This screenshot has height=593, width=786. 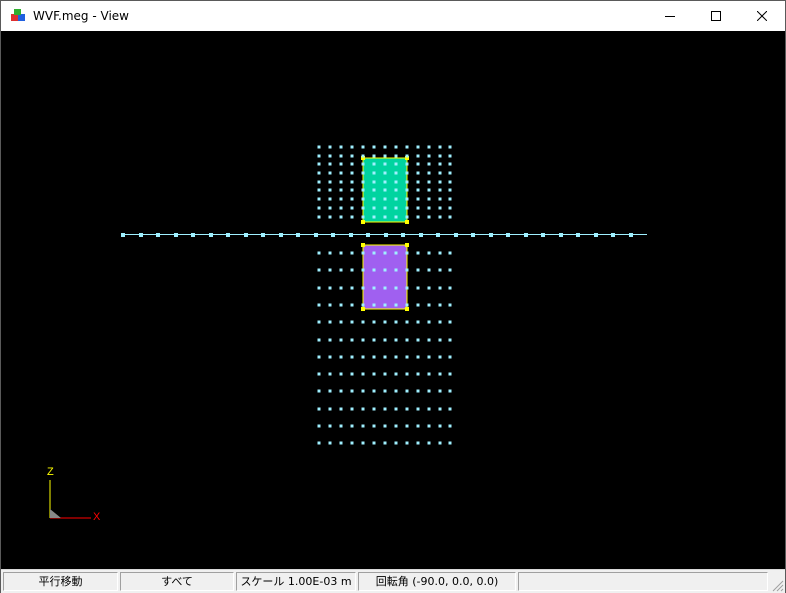 I want to click on title-bar: WVF.meg - View, so click(x=393, y=16).